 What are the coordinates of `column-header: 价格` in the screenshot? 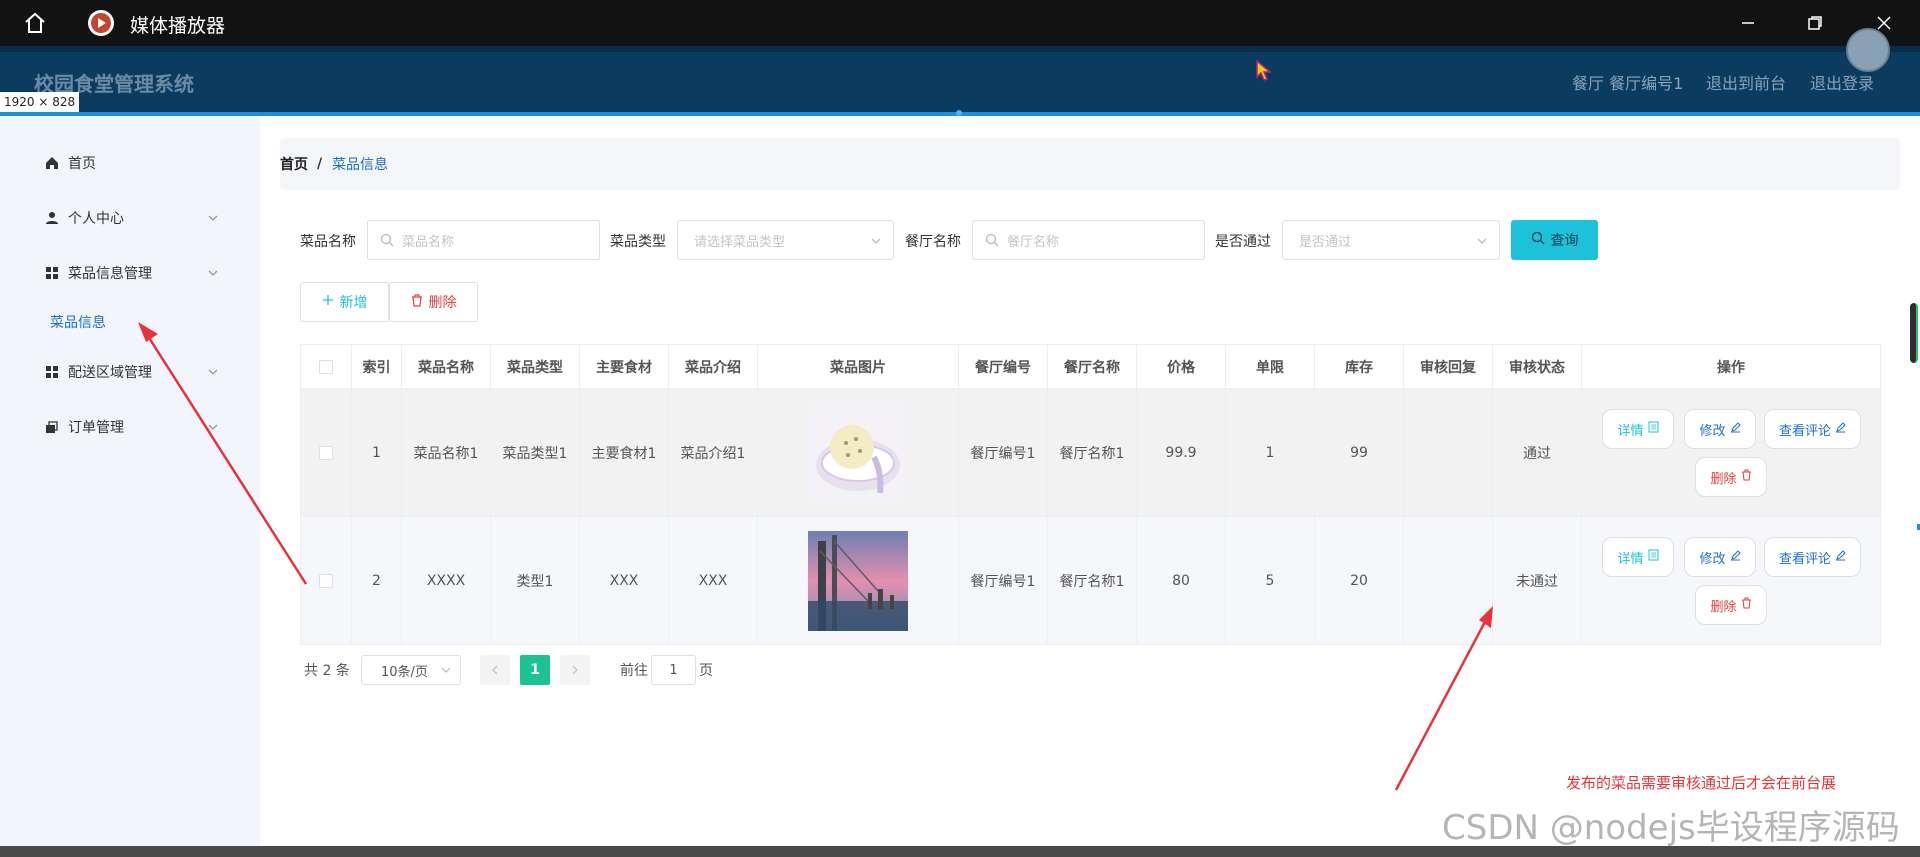 It's located at (1181, 366).